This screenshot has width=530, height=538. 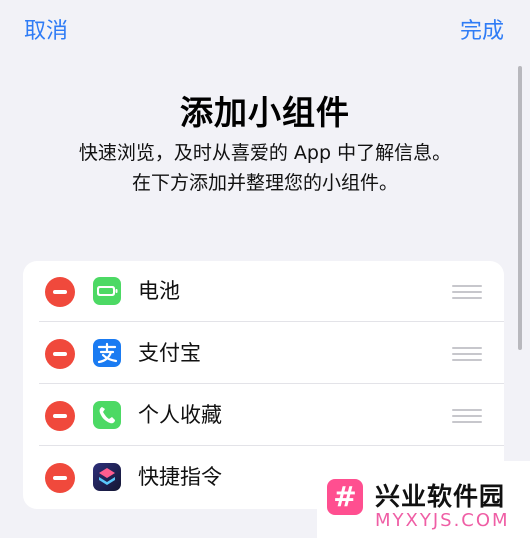 What do you see at coordinates (263, 291) in the screenshot?
I see `widget-row-battery: 电池` at bounding box center [263, 291].